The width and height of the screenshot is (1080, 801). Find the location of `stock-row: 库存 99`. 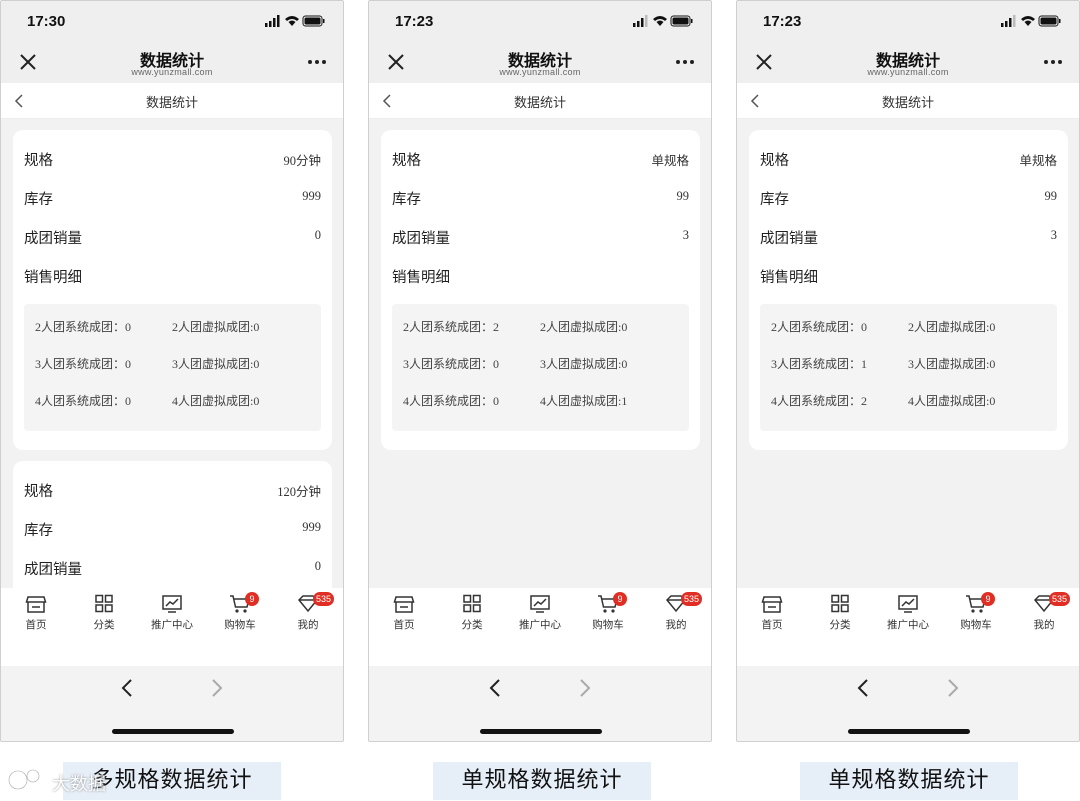

stock-row: 库存 99 is located at coordinates (540, 198).